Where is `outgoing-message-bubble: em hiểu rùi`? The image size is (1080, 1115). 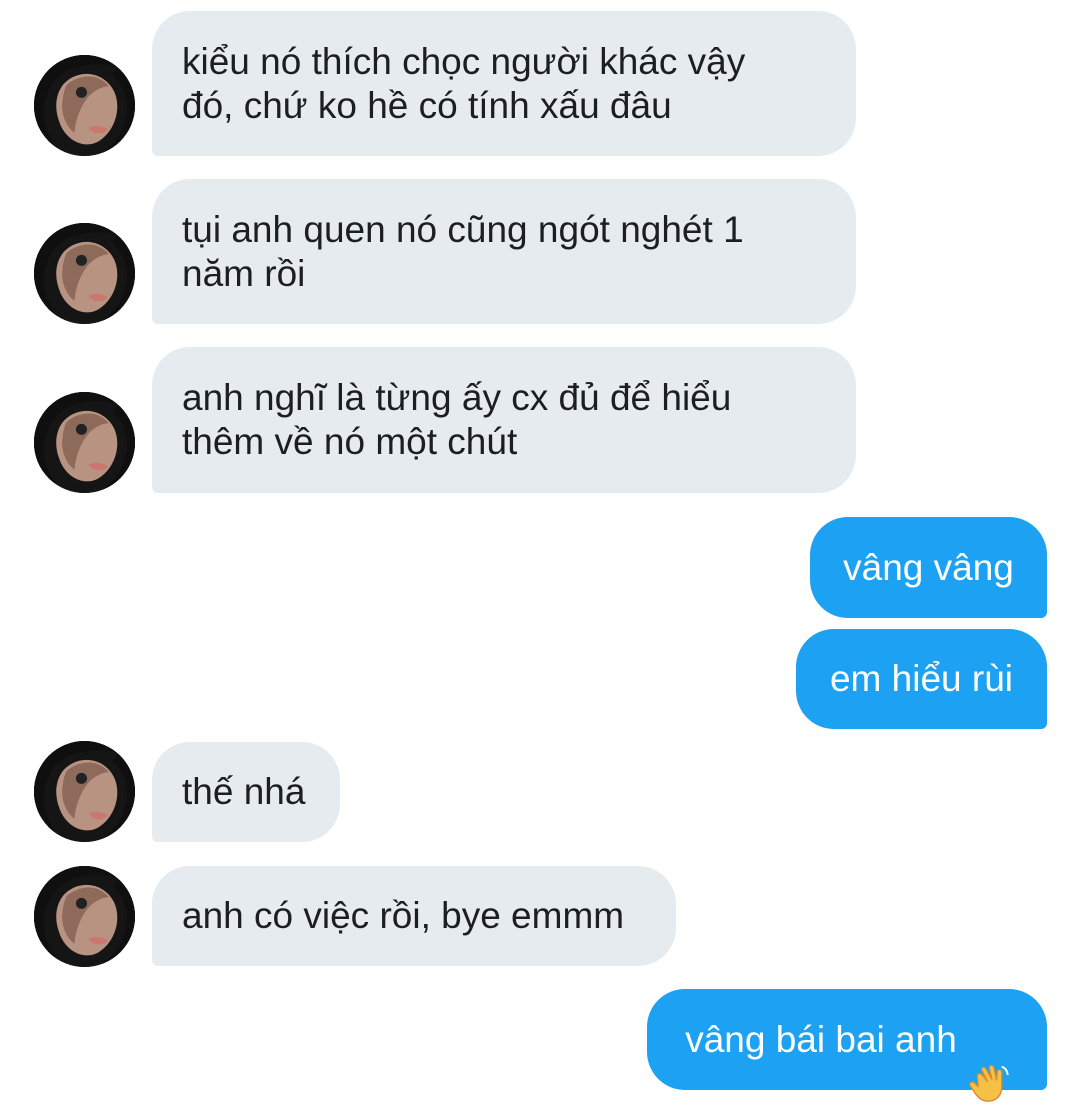
outgoing-message-bubble: em hiểu rùi is located at coordinates (921, 679).